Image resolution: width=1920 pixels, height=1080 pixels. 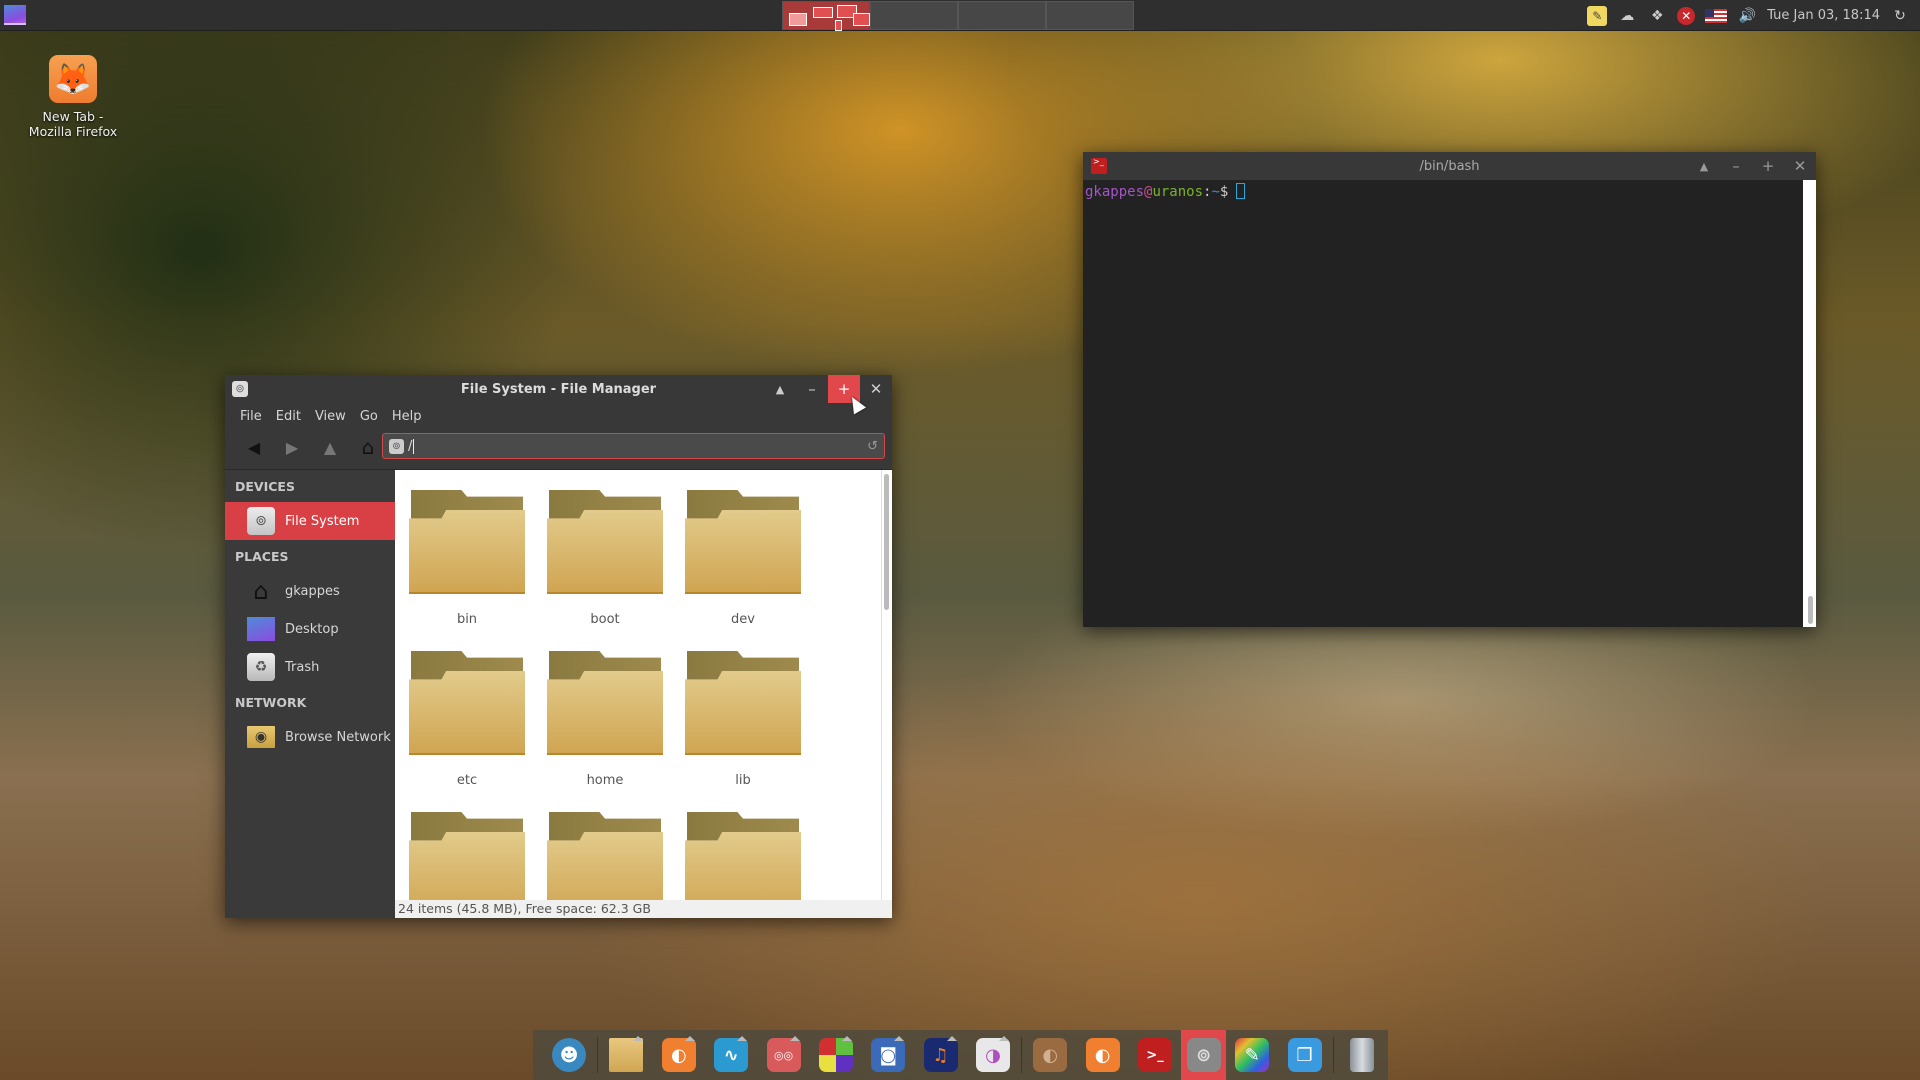 I want to click on system-tray: ✎ ☁ ❖ ✕ 🔊 Tue Jan 03, 18:14 ↻, so click(x=1753, y=15).